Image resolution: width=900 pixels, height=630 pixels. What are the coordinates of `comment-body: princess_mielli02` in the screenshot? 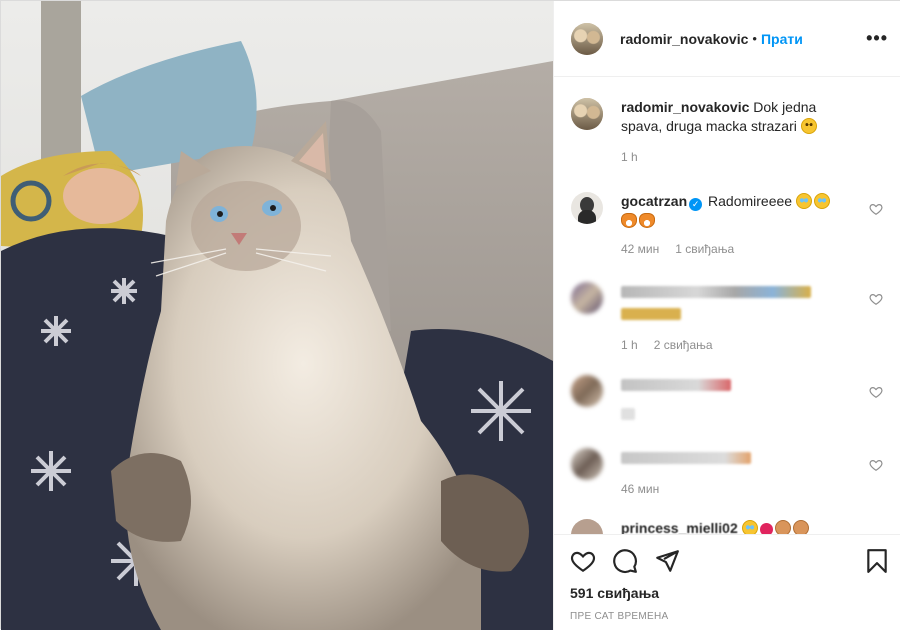 It's located at (736, 526).